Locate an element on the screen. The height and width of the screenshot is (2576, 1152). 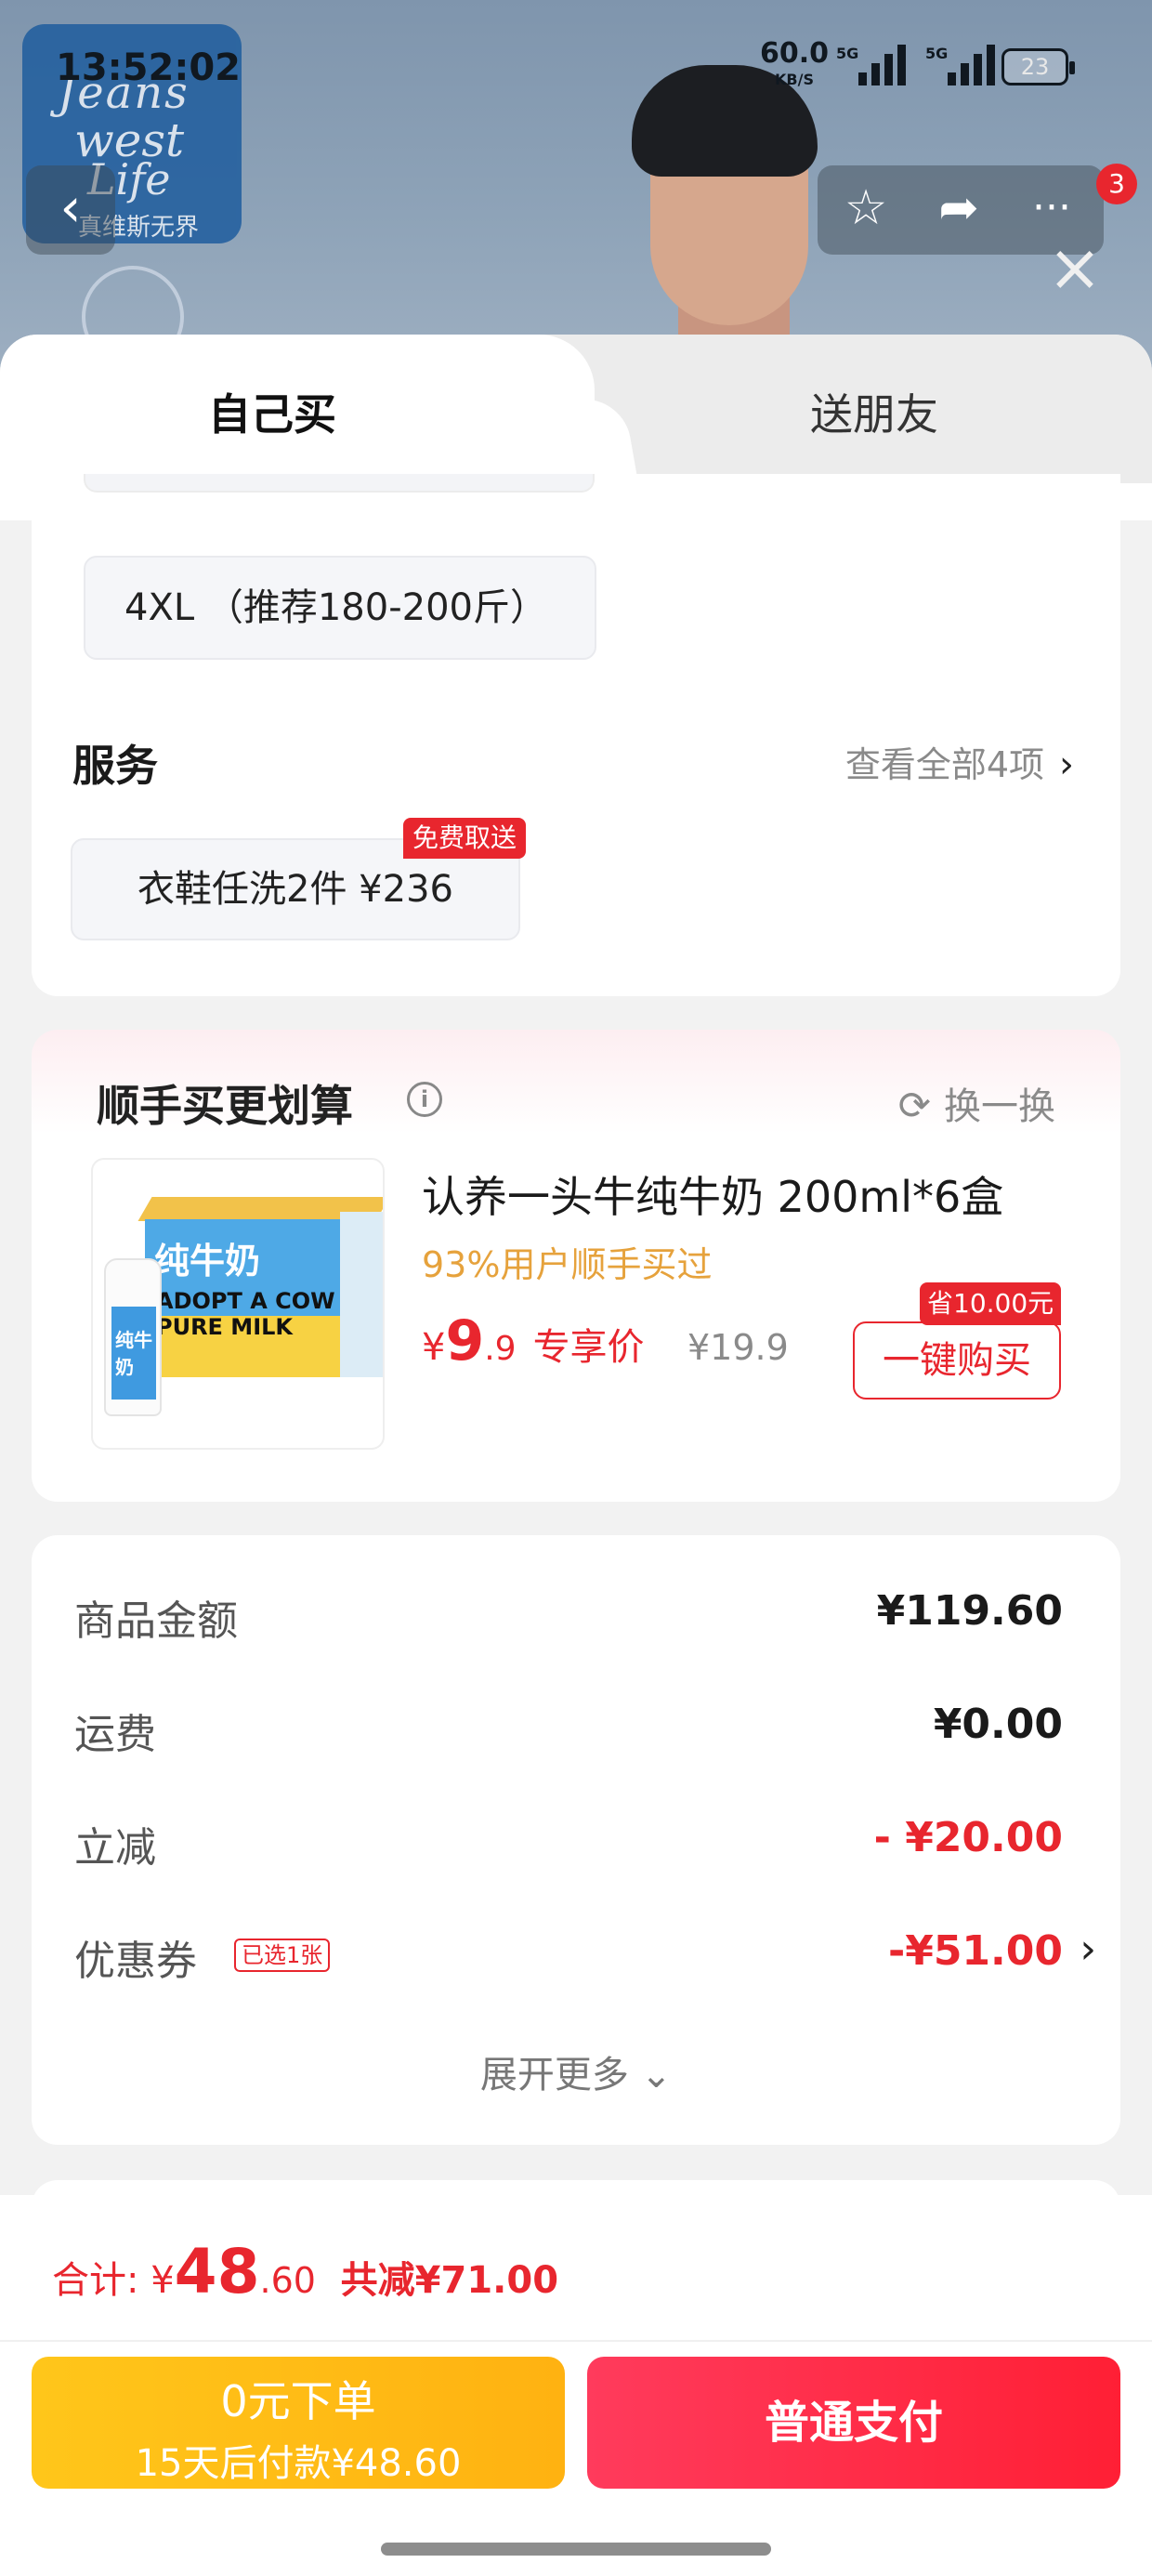
refresh-icon: ⟳ is located at coordinates (914, 1105).